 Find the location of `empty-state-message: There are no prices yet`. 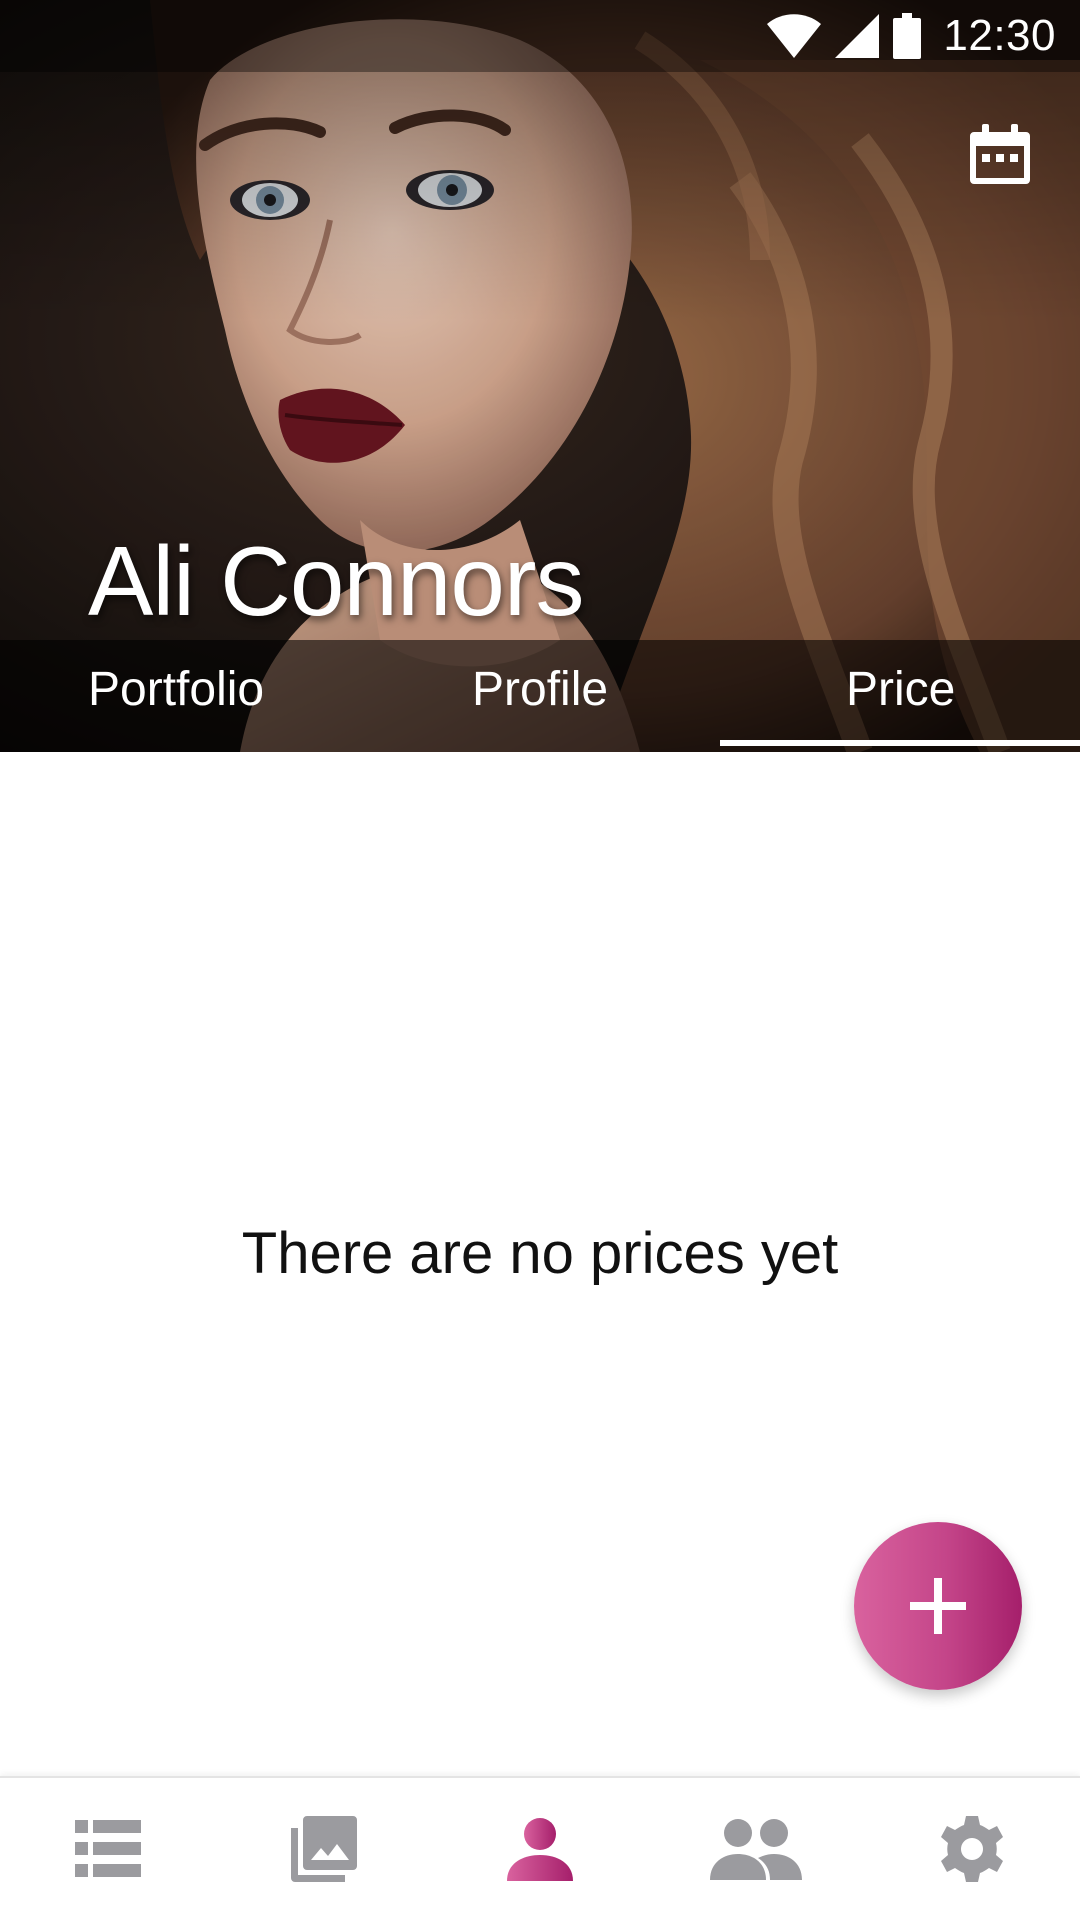

empty-state-message: There are no prices yet is located at coordinates (540, 1253).